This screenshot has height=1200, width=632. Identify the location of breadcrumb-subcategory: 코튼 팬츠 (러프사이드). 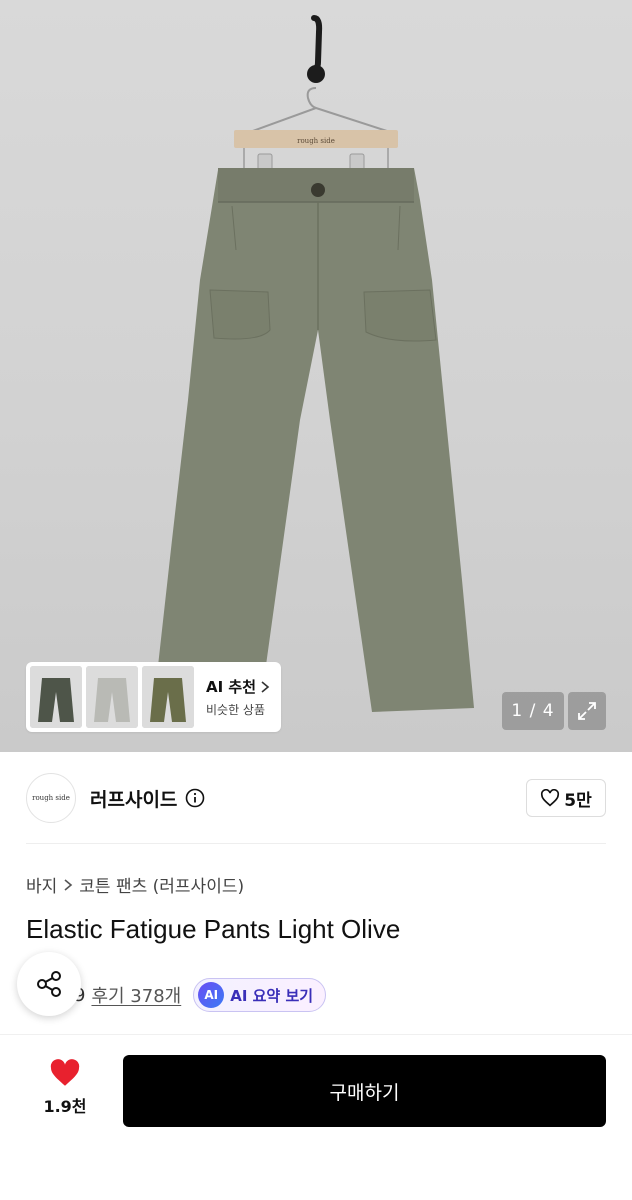
(161, 884).